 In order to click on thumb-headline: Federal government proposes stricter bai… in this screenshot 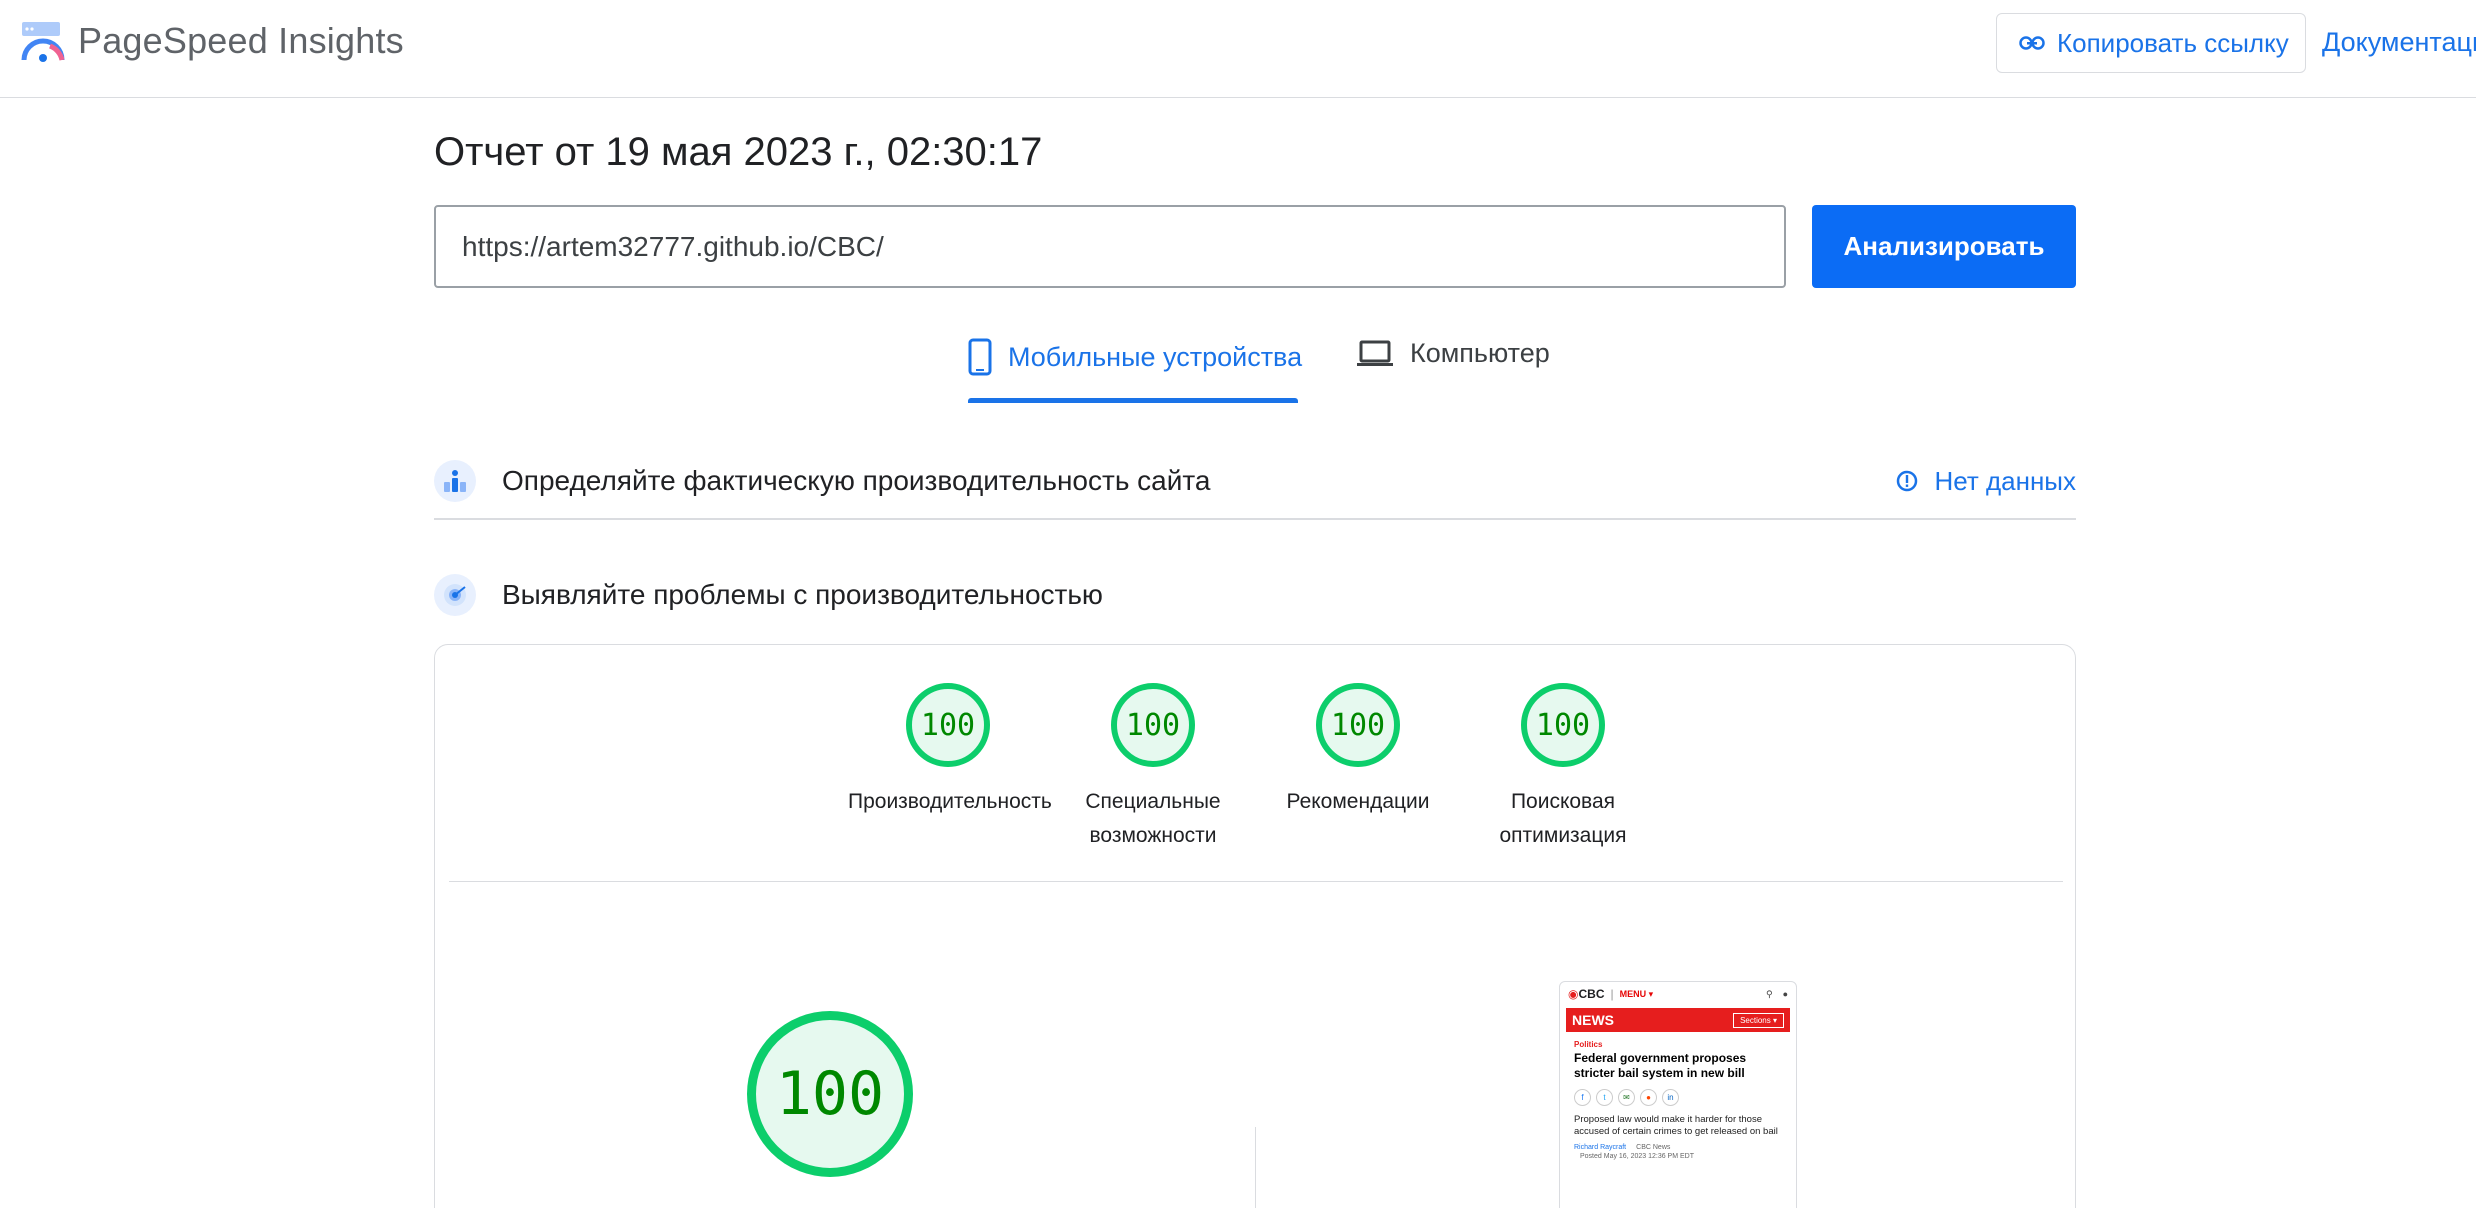, I will do `click(1660, 1065)`.